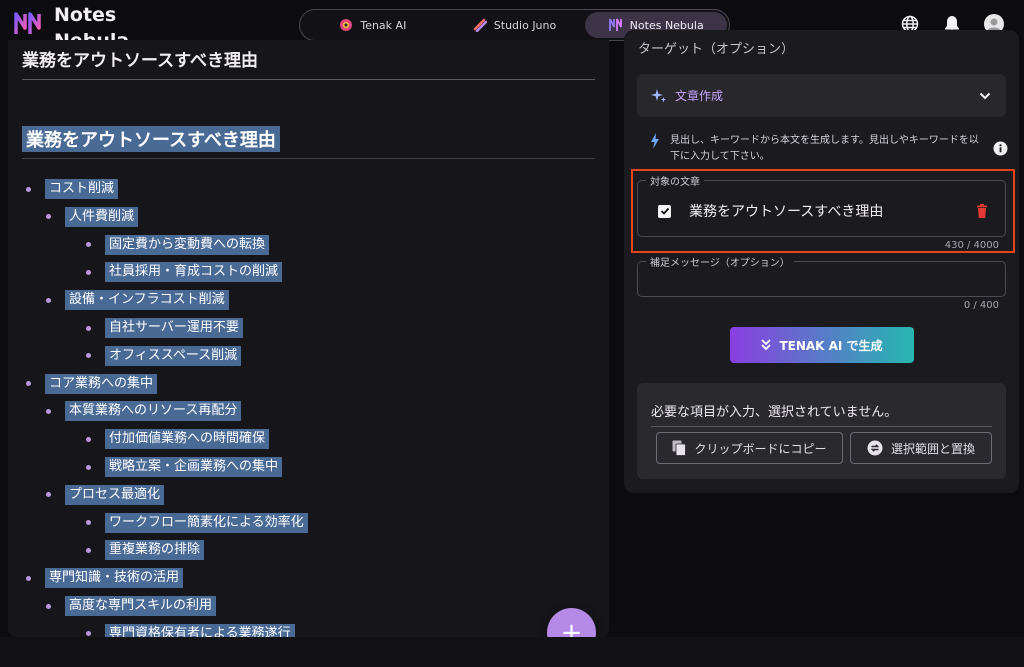 The width and height of the screenshot is (1024, 667). What do you see at coordinates (200, 630) in the screenshot?
I see `list-item-text: 専門資格保有者による業務遂行` at bounding box center [200, 630].